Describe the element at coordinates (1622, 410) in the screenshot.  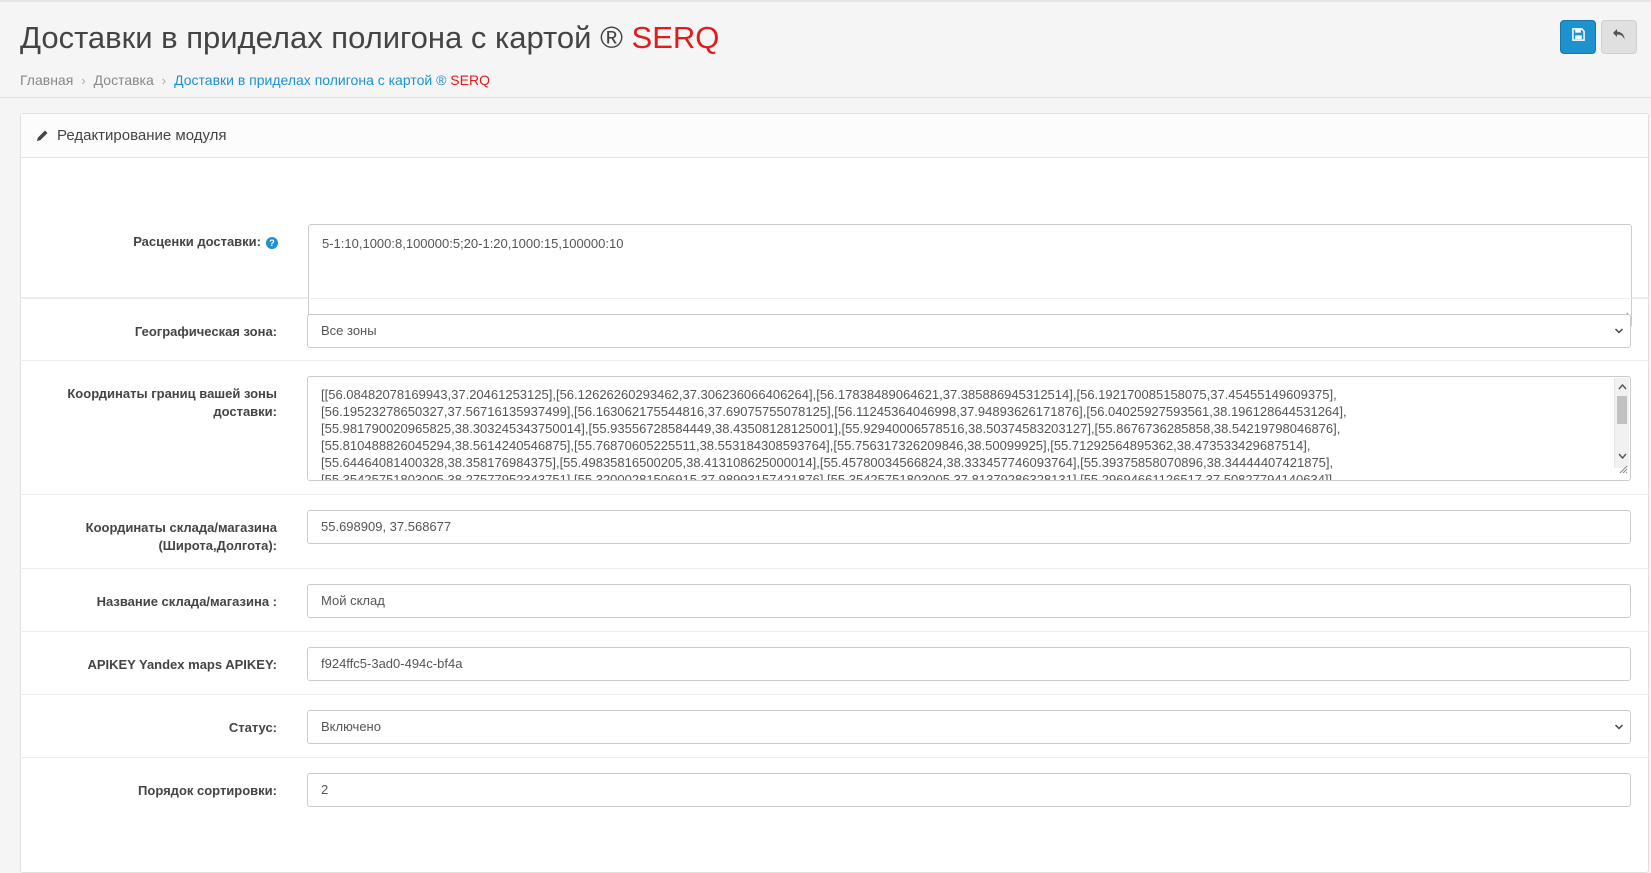
I see `scroll-thumb` at that location.